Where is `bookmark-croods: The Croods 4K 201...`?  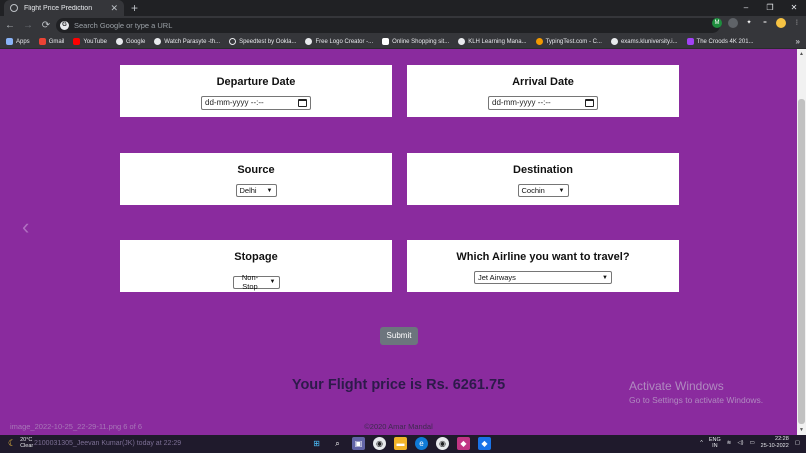
bookmark-croods: The Croods 4K 201... is located at coordinates (720, 41).